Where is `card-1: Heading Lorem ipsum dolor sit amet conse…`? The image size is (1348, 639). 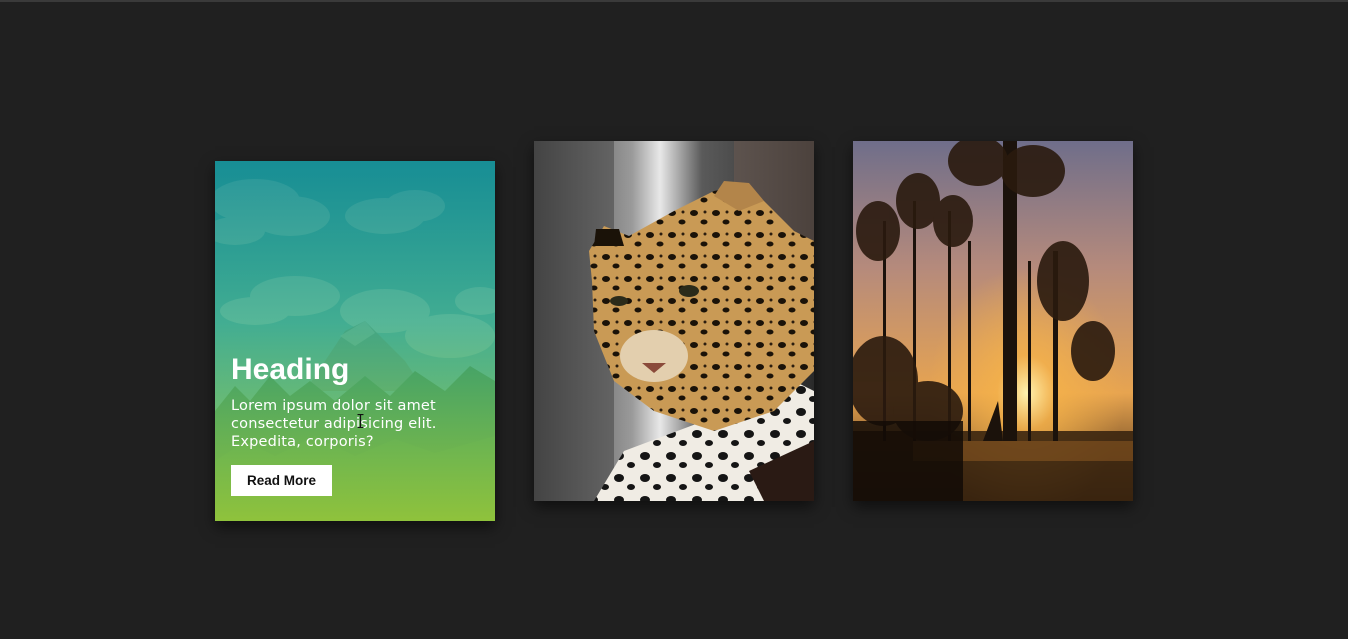 card-1: Heading Lorem ipsum dolor sit amet conse… is located at coordinates (355, 341).